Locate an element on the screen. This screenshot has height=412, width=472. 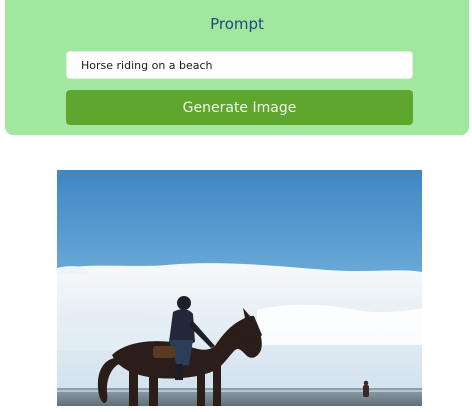
prompt-input is located at coordinates (239, 65).